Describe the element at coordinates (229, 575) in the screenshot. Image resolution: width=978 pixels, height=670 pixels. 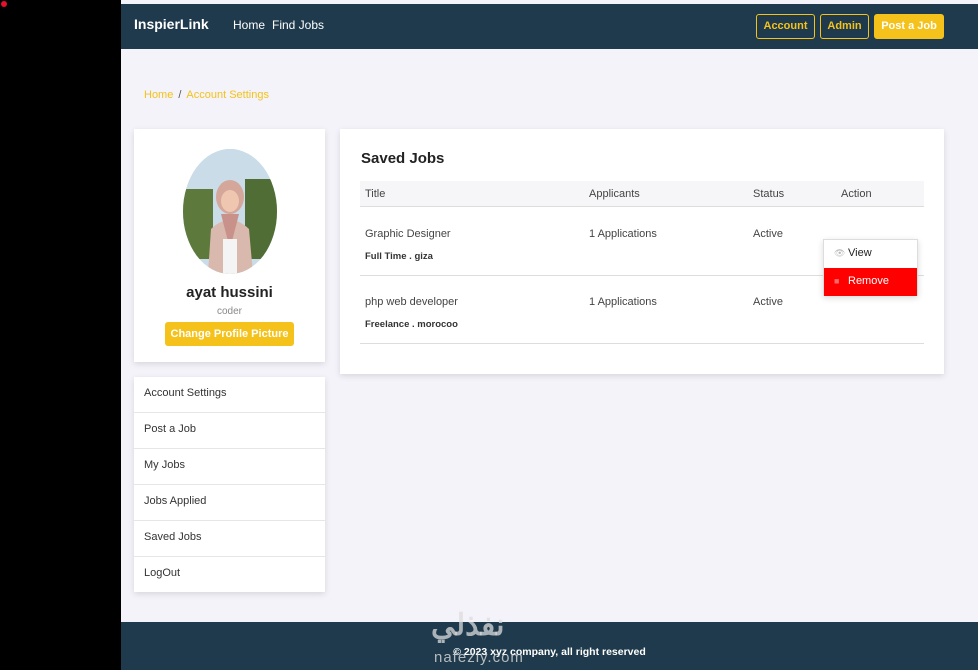
I see `sidebar-item-logout: LogOut` at that location.